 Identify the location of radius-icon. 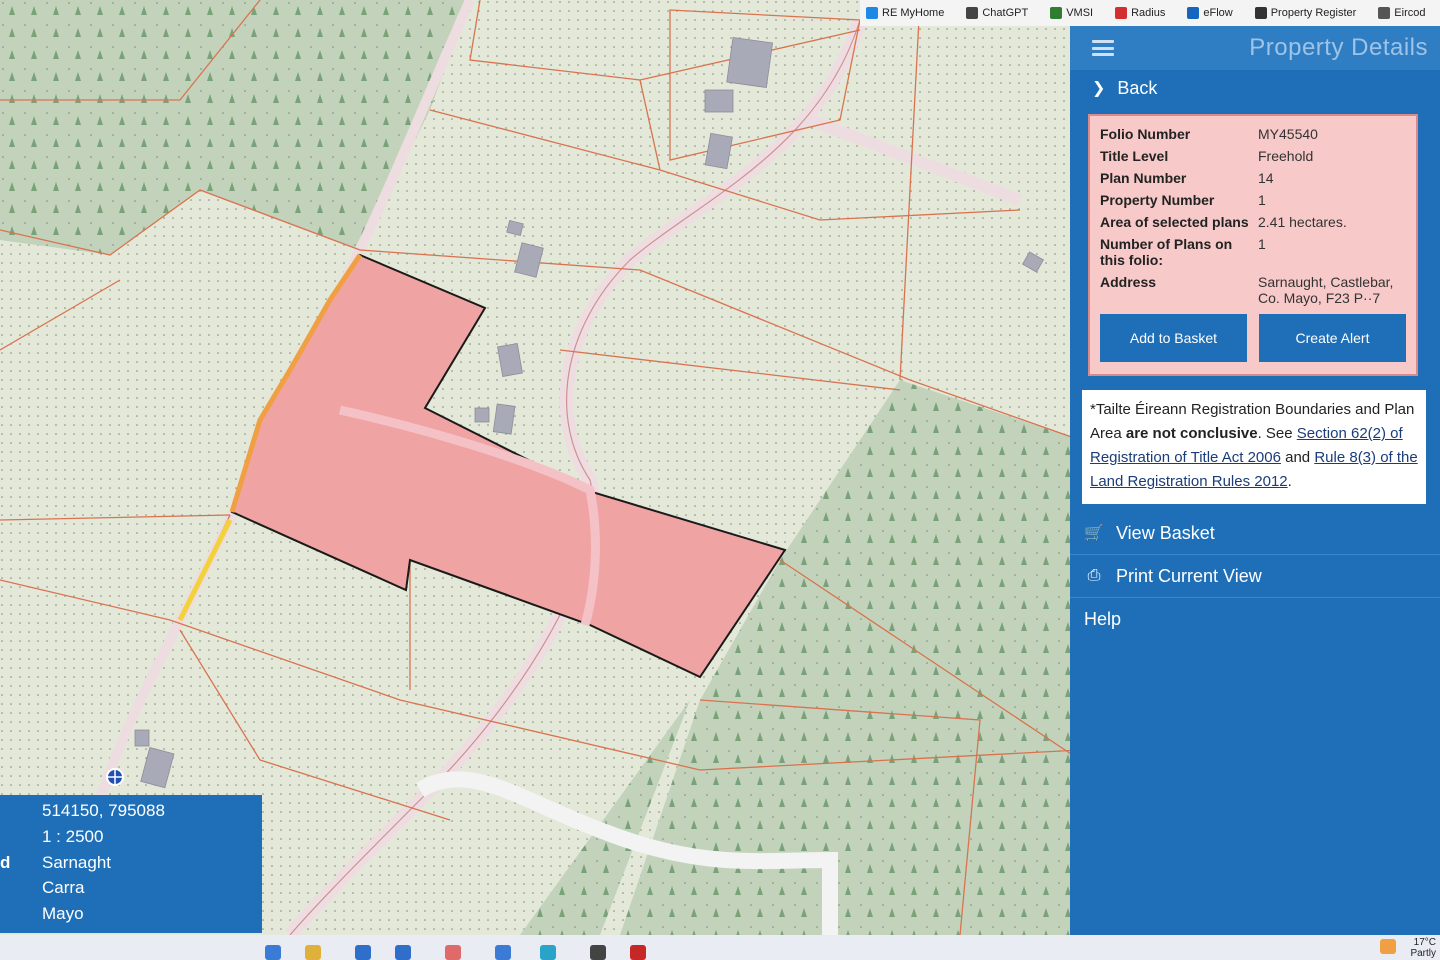
(1121, 13).